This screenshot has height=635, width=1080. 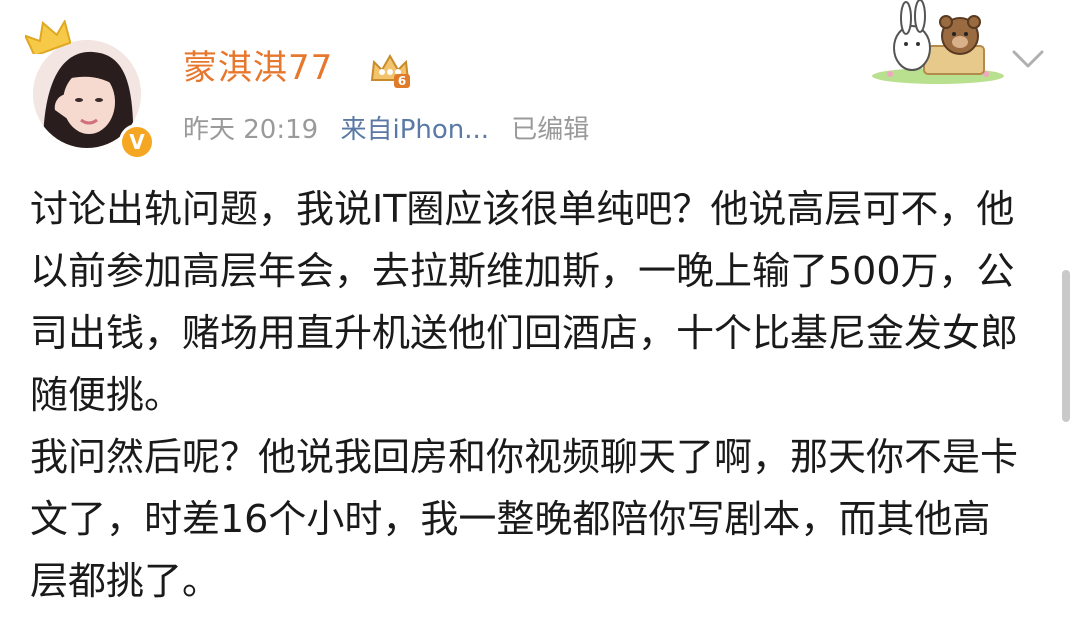 What do you see at coordinates (938, 42) in the screenshot?
I see `rabbit-bear-sticker-icon` at bounding box center [938, 42].